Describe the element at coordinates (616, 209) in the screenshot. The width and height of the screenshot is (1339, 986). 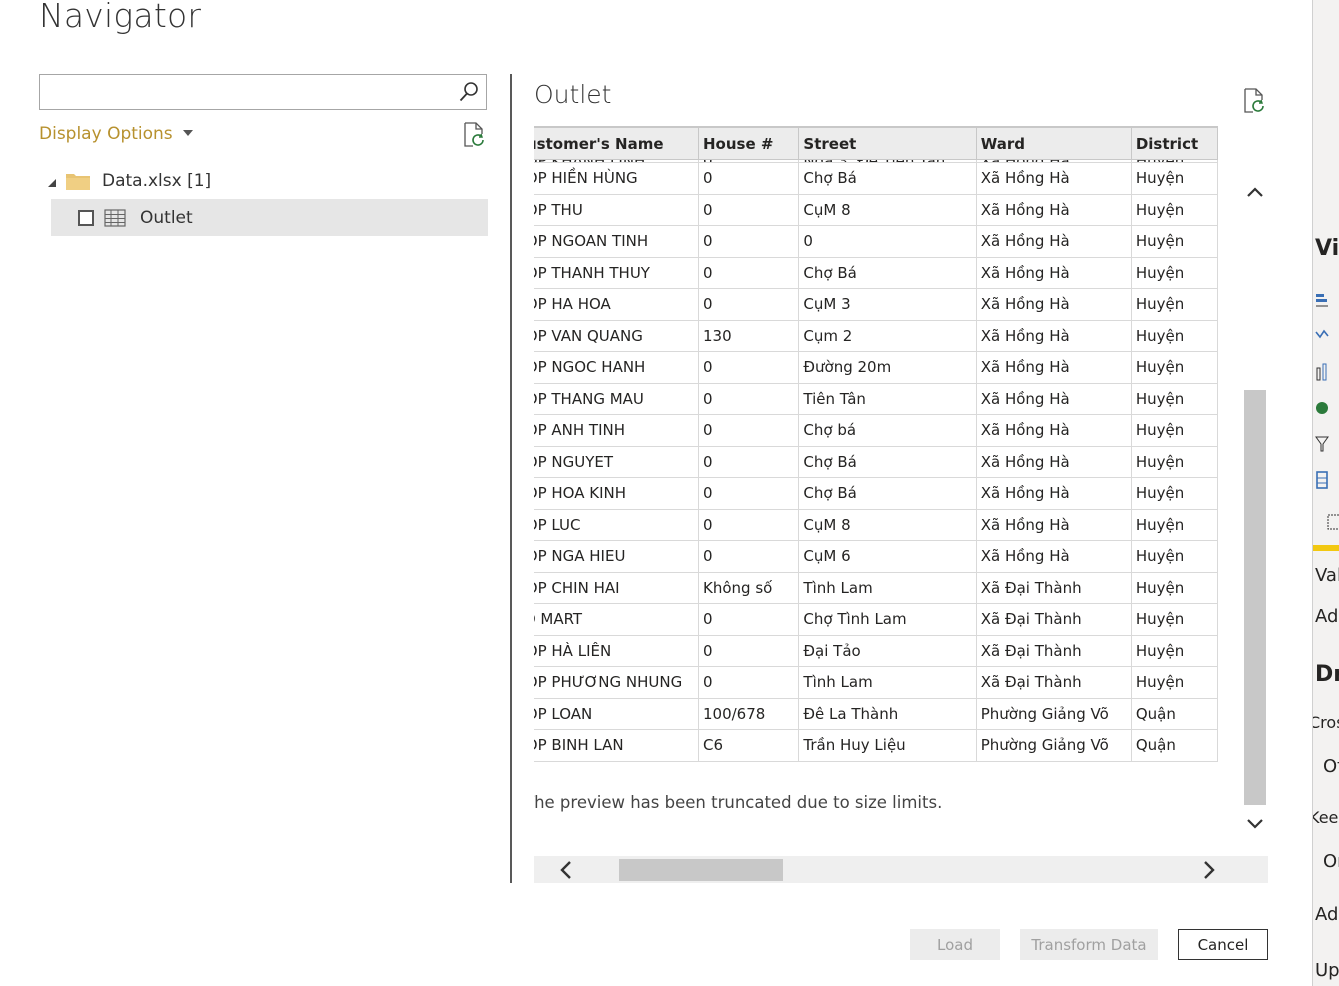
I see `table-cell: HOP THU` at that location.